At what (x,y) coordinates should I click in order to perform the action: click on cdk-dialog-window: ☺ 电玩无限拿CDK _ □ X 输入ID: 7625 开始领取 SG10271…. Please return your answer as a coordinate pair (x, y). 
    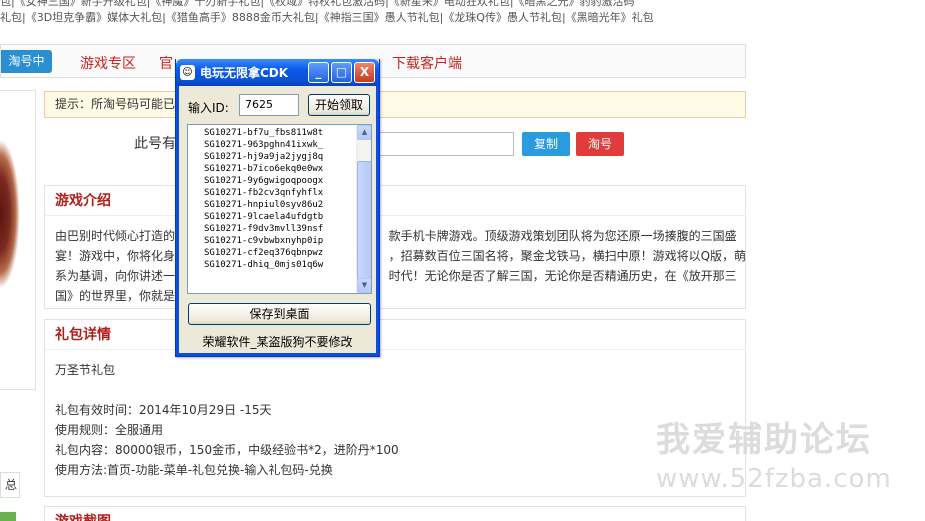
    Looking at the image, I should click on (277, 208).